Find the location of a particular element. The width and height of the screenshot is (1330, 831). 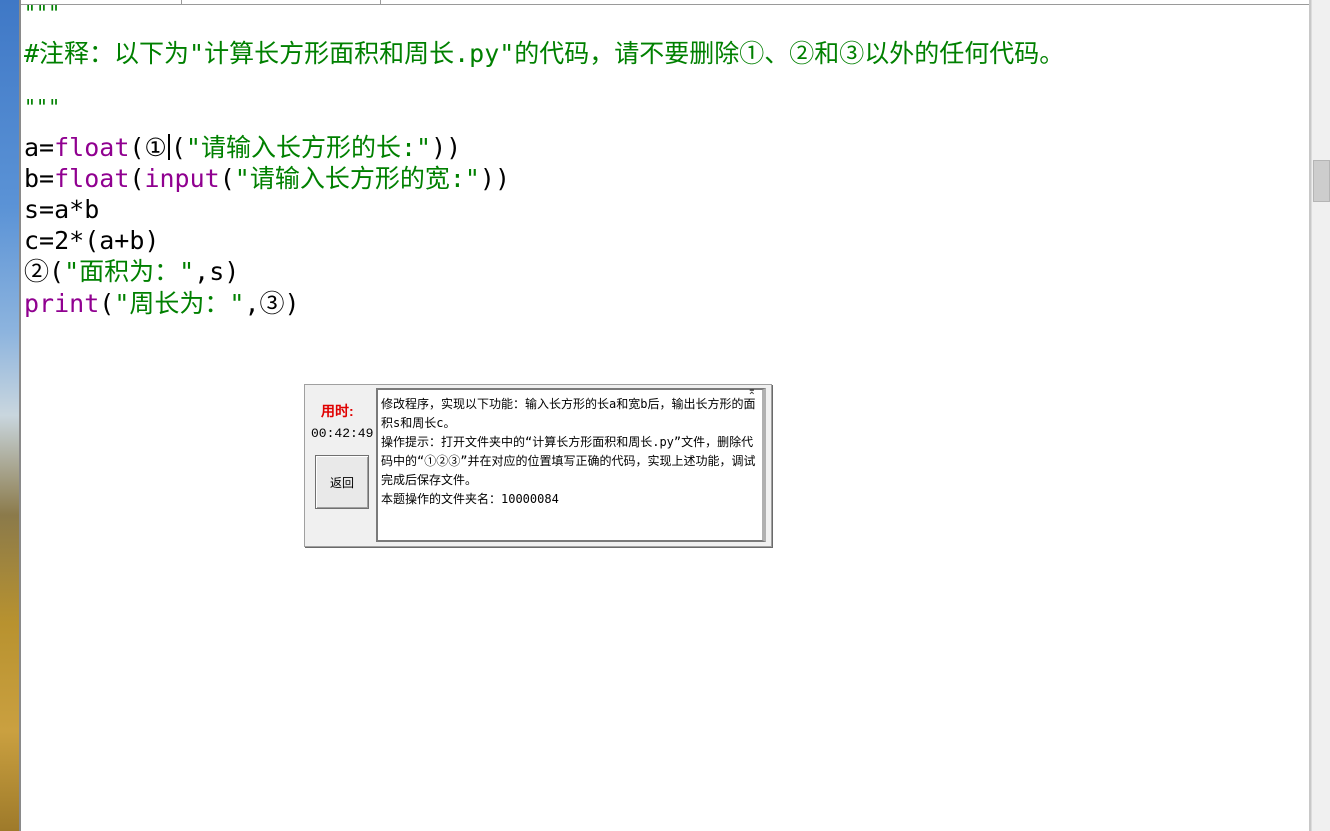

code-line-5: ②("面积为：",s) is located at coordinates (131, 271).